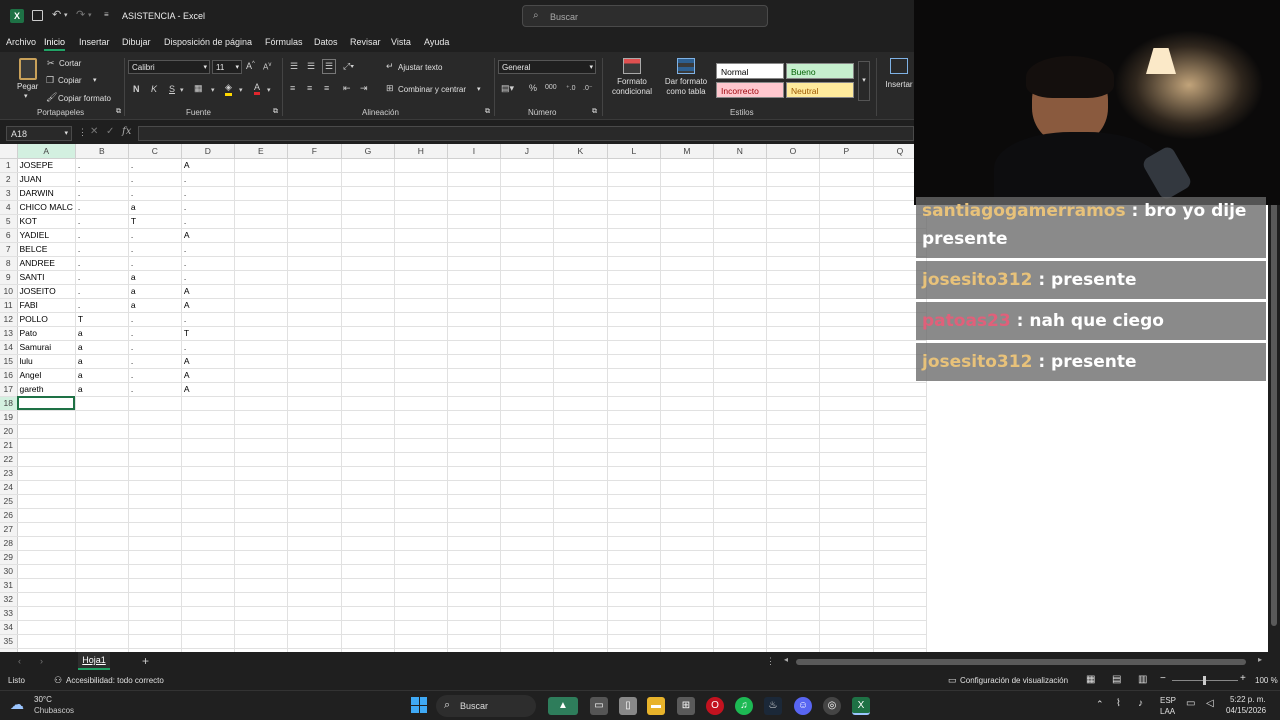  Describe the element at coordinates (9, 263) in the screenshot. I see `row-header: 8` at that location.